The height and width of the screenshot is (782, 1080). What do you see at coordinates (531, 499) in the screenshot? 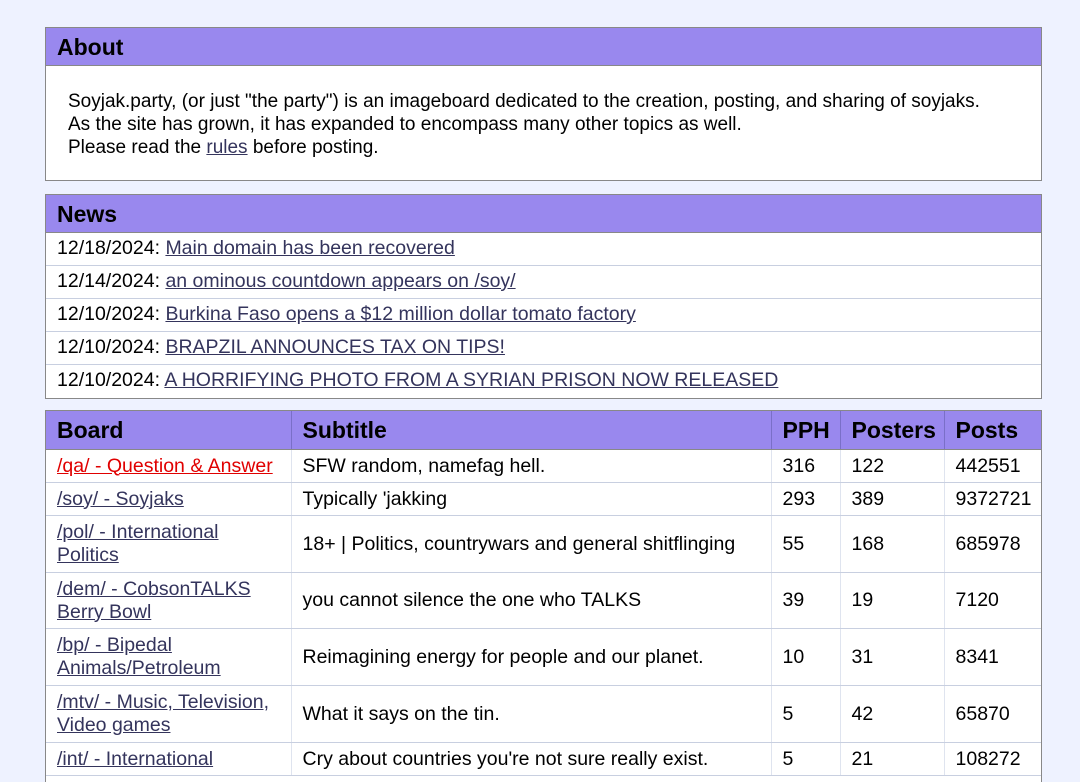
I see `board-subtitle: Typically 'jakking` at bounding box center [531, 499].